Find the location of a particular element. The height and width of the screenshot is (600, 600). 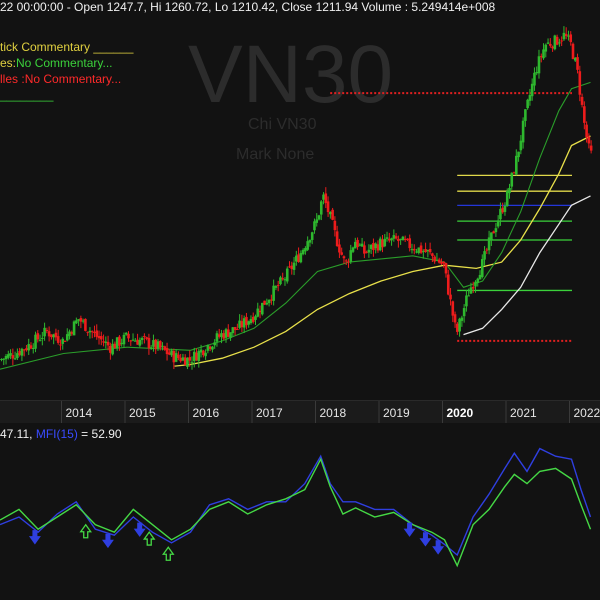

rsi-readout: 47.11, is located at coordinates (16, 434).